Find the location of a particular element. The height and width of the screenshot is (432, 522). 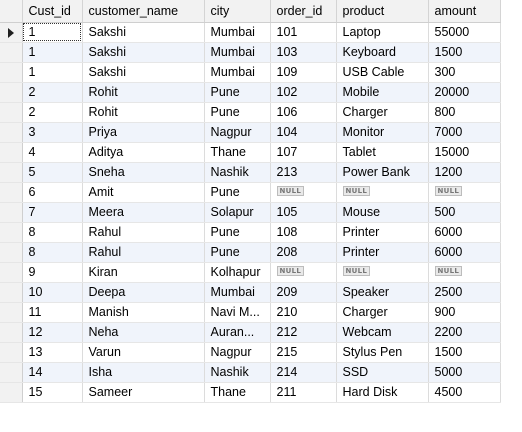

cell-product: Speaker is located at coordinates (382, 292).